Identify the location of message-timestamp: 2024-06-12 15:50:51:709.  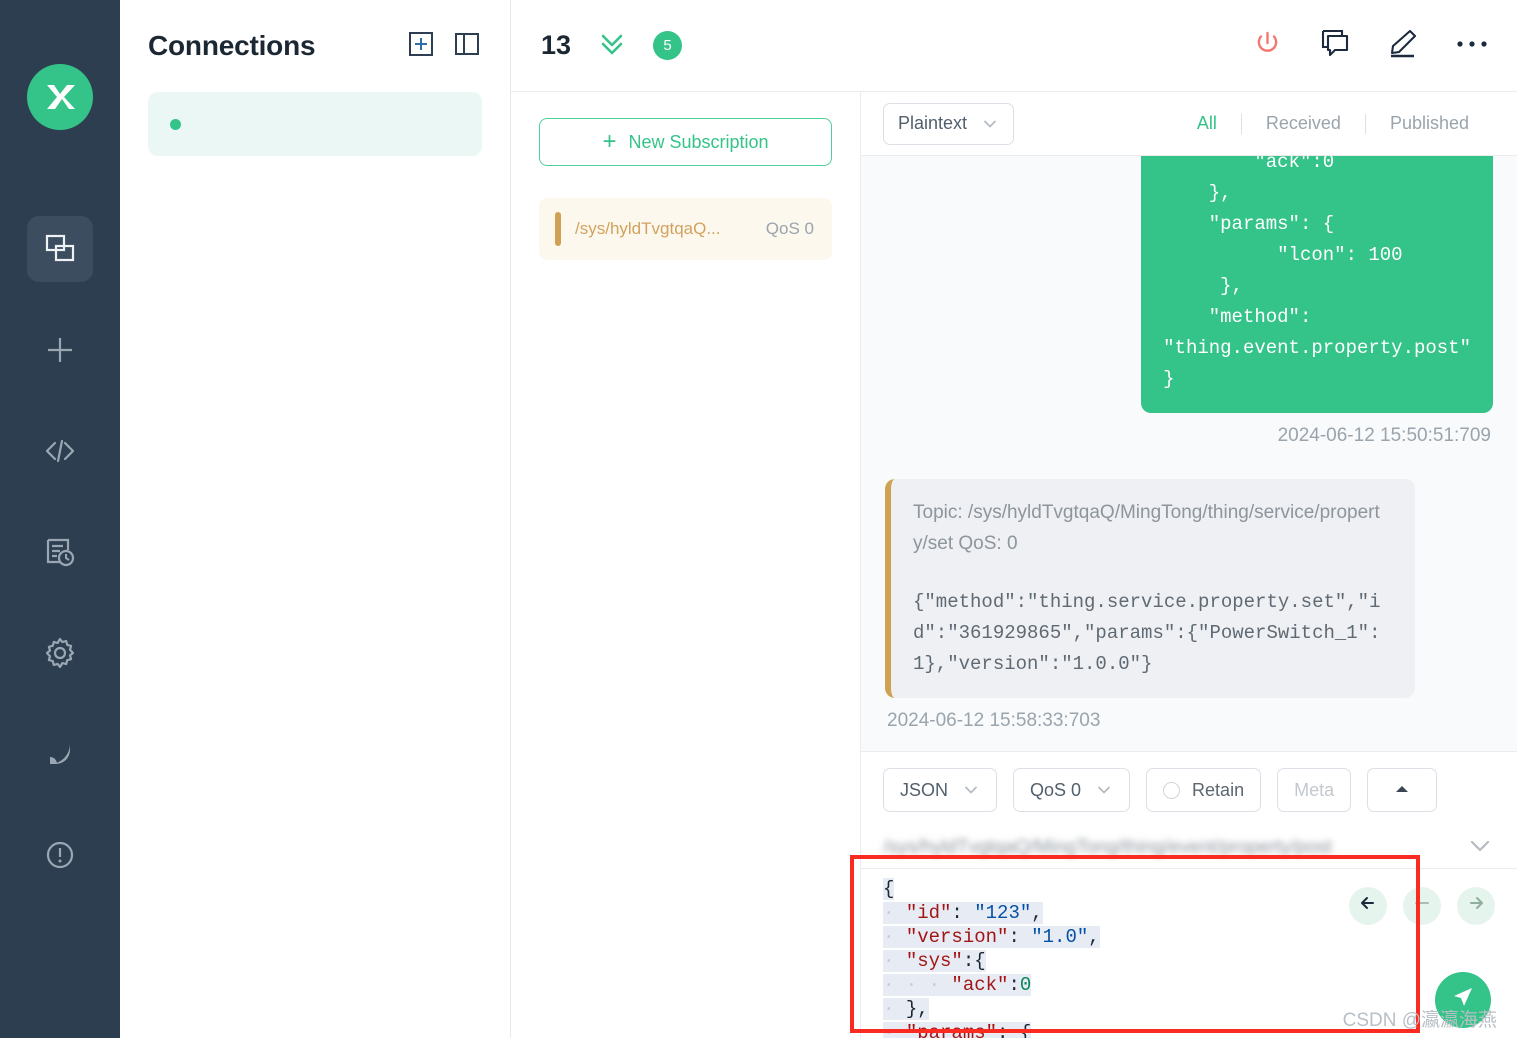
(1384, 435).